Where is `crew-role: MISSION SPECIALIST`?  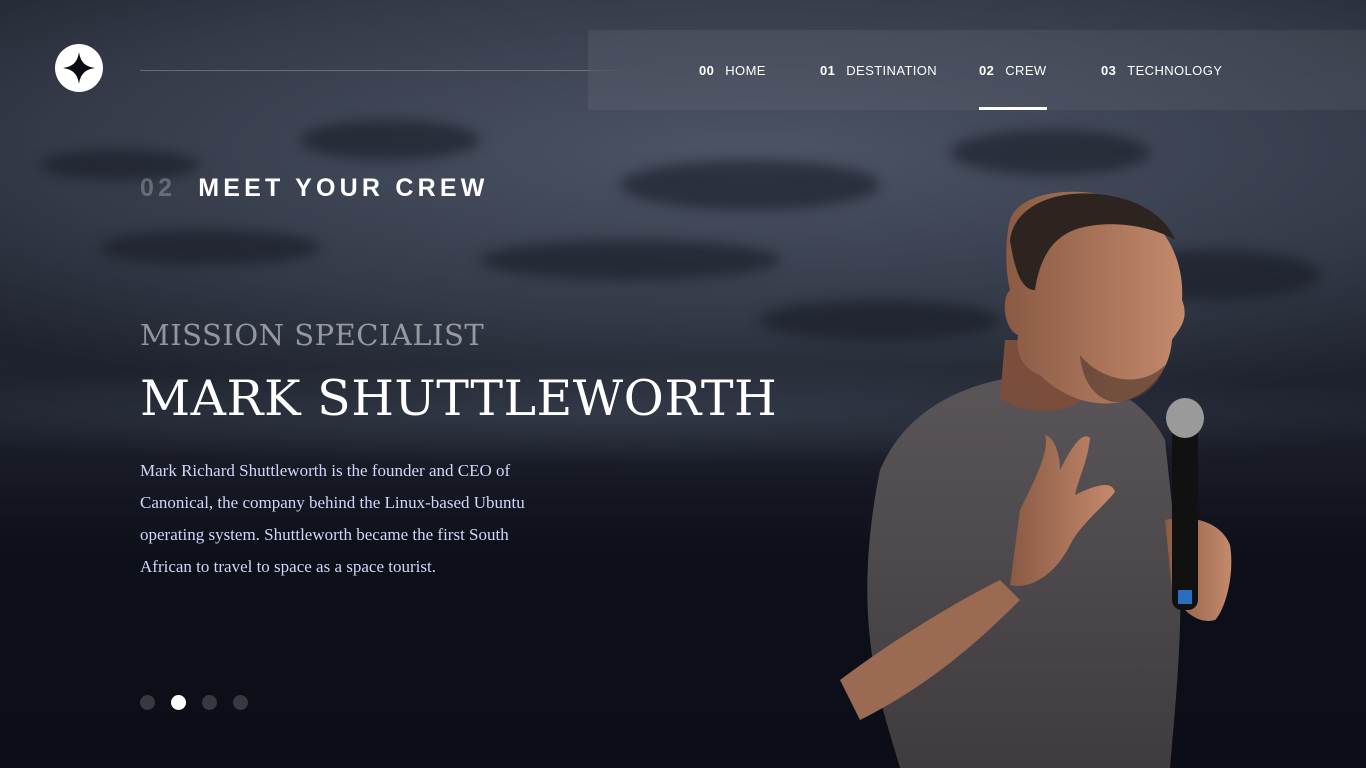 crew-role: MISSION SPECIALIST is located at coordinates (312, 335).